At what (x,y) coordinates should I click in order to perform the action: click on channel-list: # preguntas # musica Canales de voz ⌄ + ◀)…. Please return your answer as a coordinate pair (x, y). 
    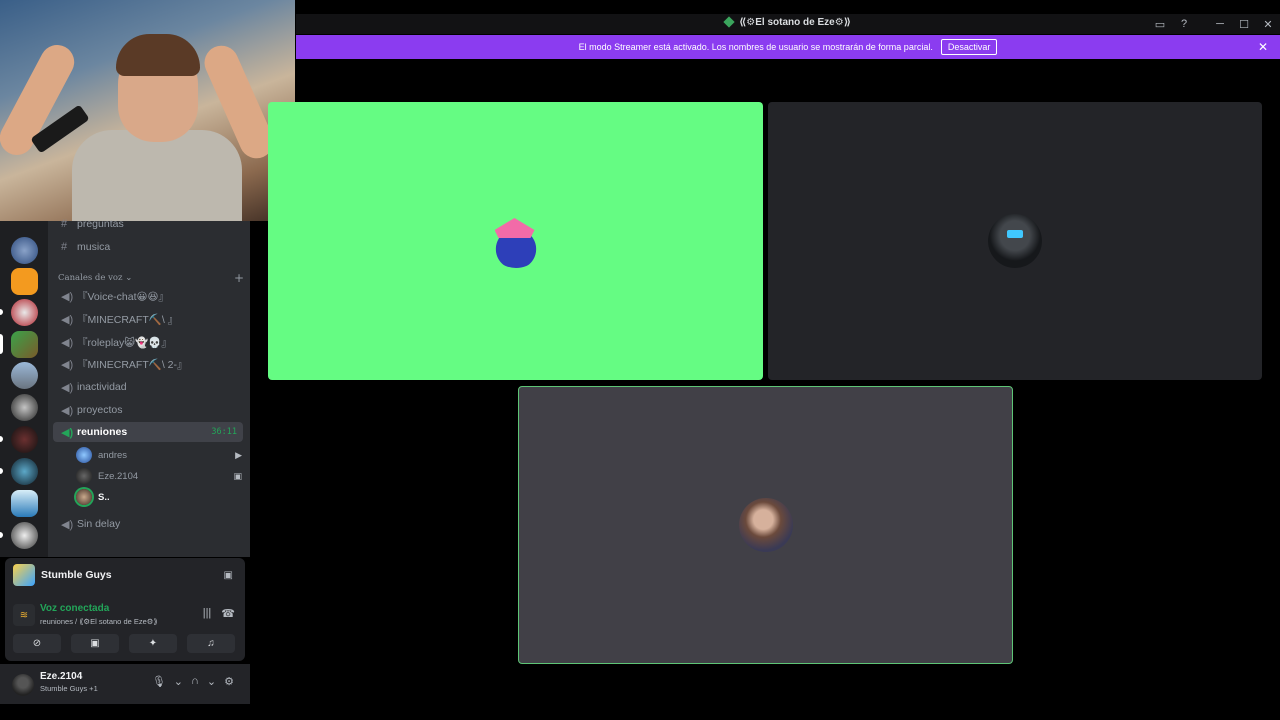
    Looking at the image, I should click on (149, 387).